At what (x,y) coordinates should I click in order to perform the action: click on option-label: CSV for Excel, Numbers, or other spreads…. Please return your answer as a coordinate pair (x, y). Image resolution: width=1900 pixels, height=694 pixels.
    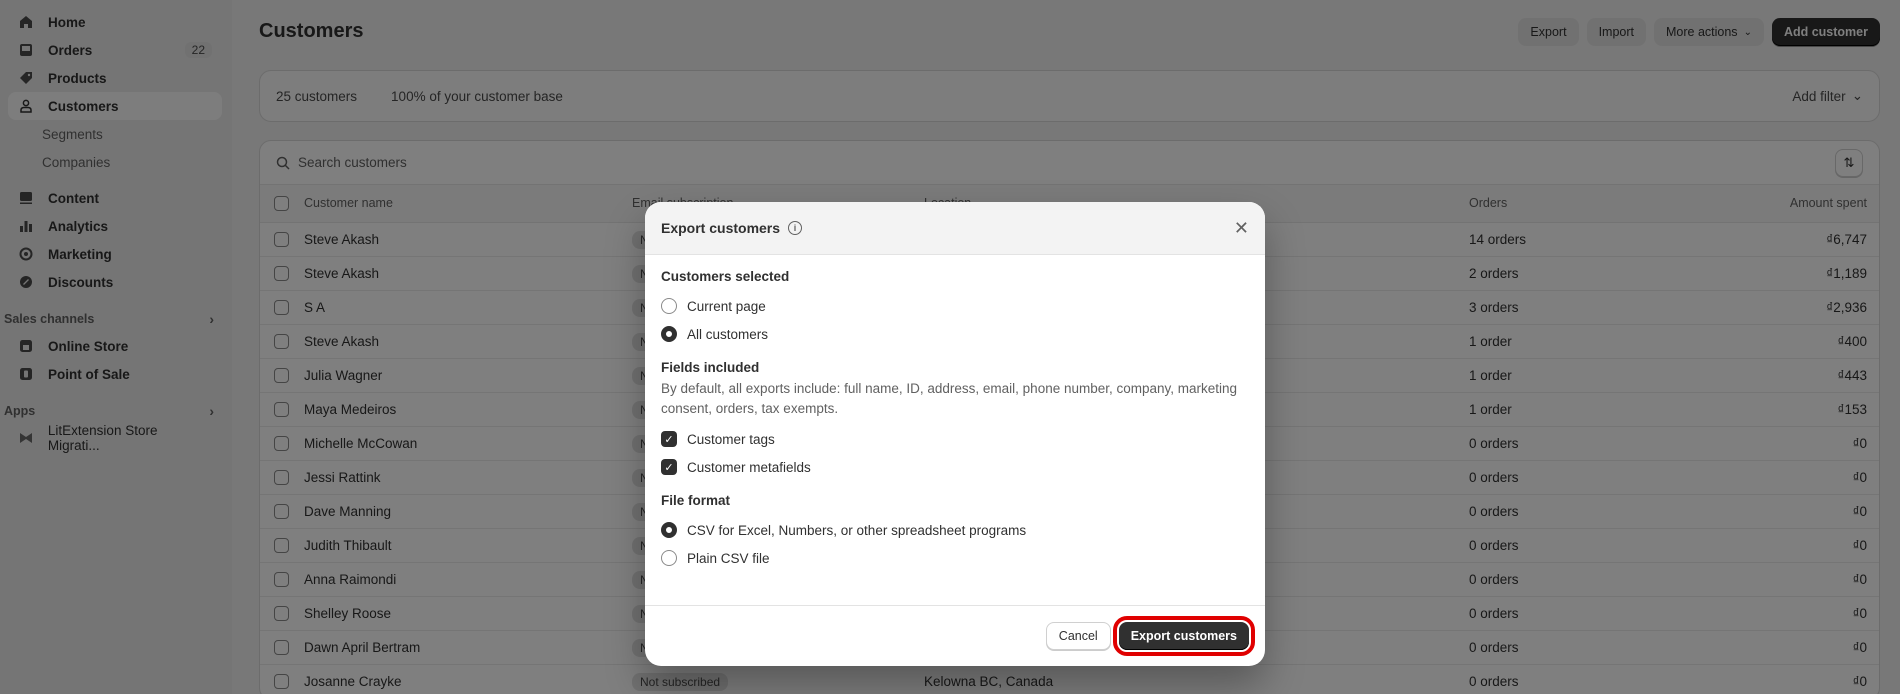
    Looking at the image, I should click on (857, 530).